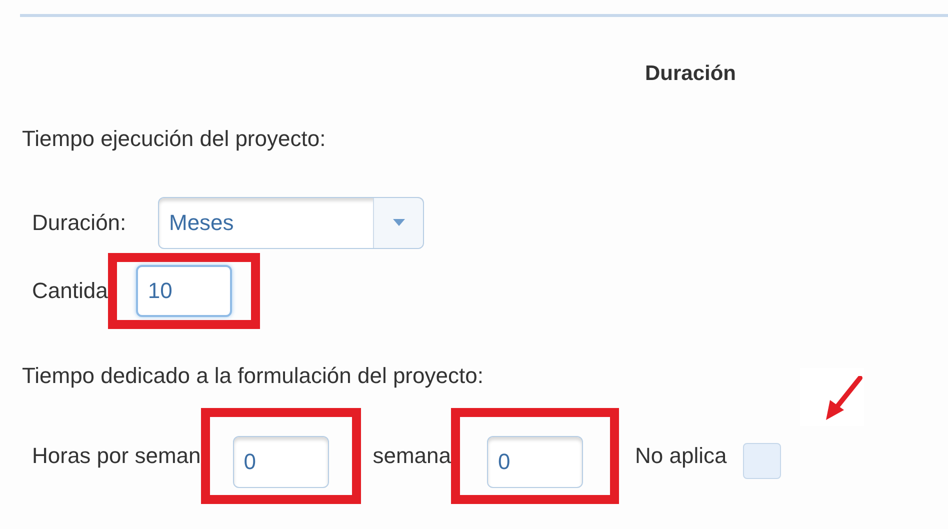 This screenshot has width=948, height=529. What do you see at coordinates (761, 460) in the screenshot?
I see `checkbox` at bounding box center [761, 460].